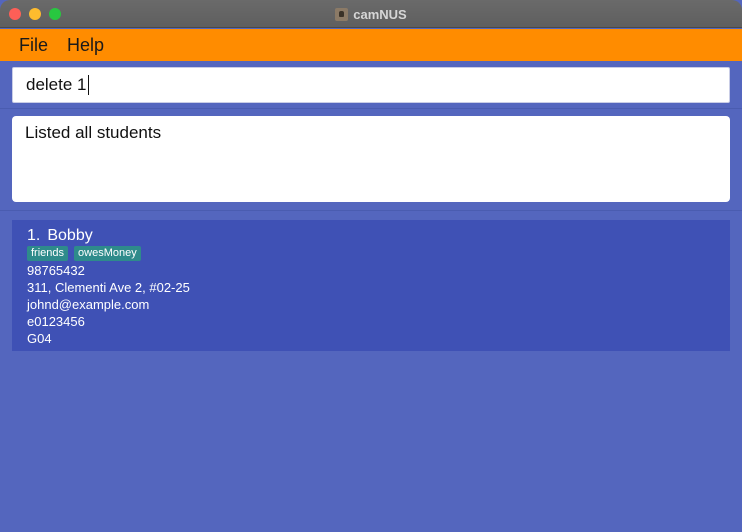  I want to click on student-name: Bobby, so click(70, 235).